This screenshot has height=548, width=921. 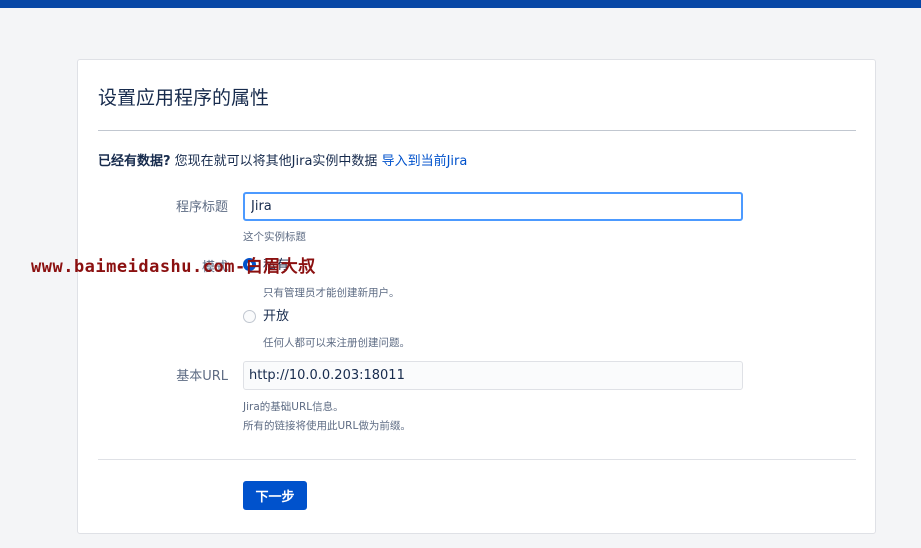 I want to click on top-navigation-bar, so click(x=460, y=4).